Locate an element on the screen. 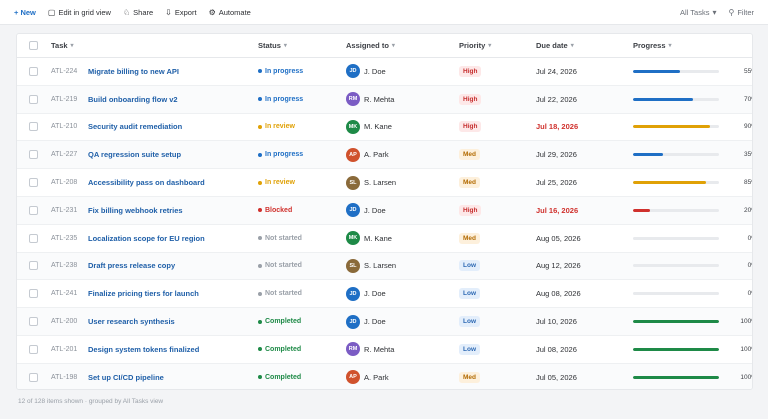 The image size is (768, 419). task-title-link: Finalize pricing tiers for launch is located at coordinates (143, 293).